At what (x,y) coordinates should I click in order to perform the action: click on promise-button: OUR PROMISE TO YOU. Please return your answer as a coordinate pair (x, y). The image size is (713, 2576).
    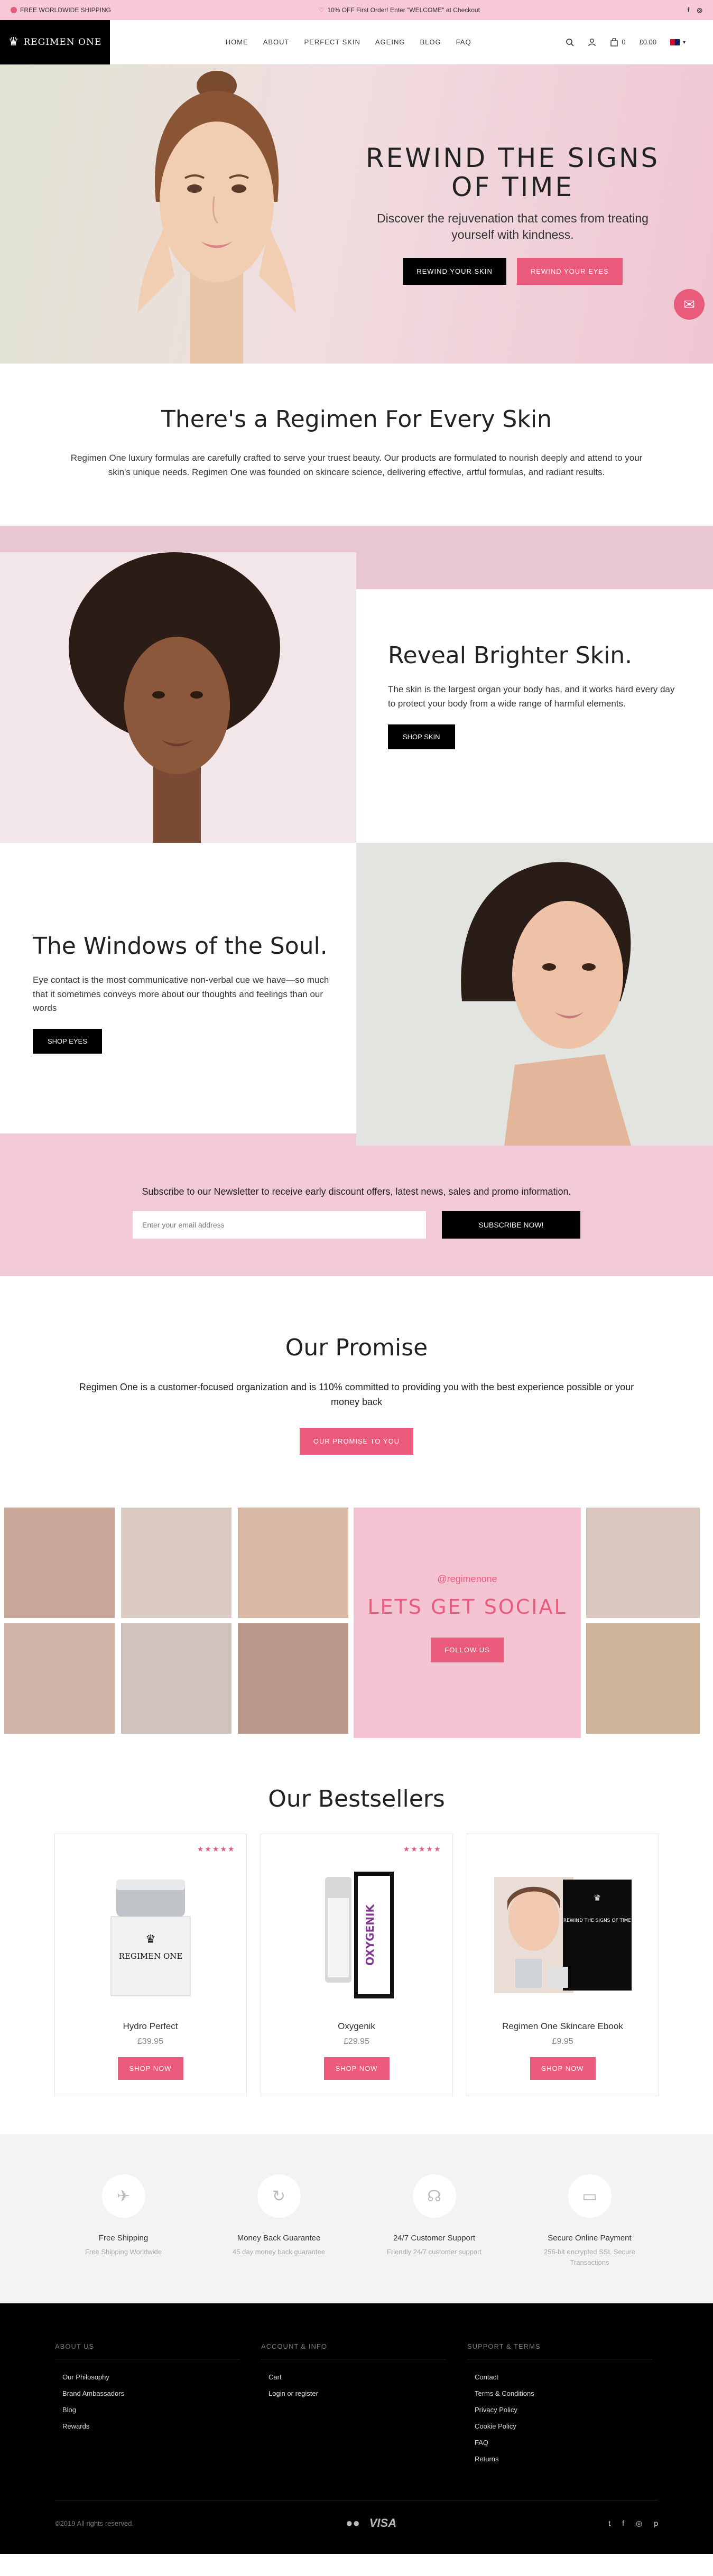
    Looking at the image, I should click on (357, 1442).